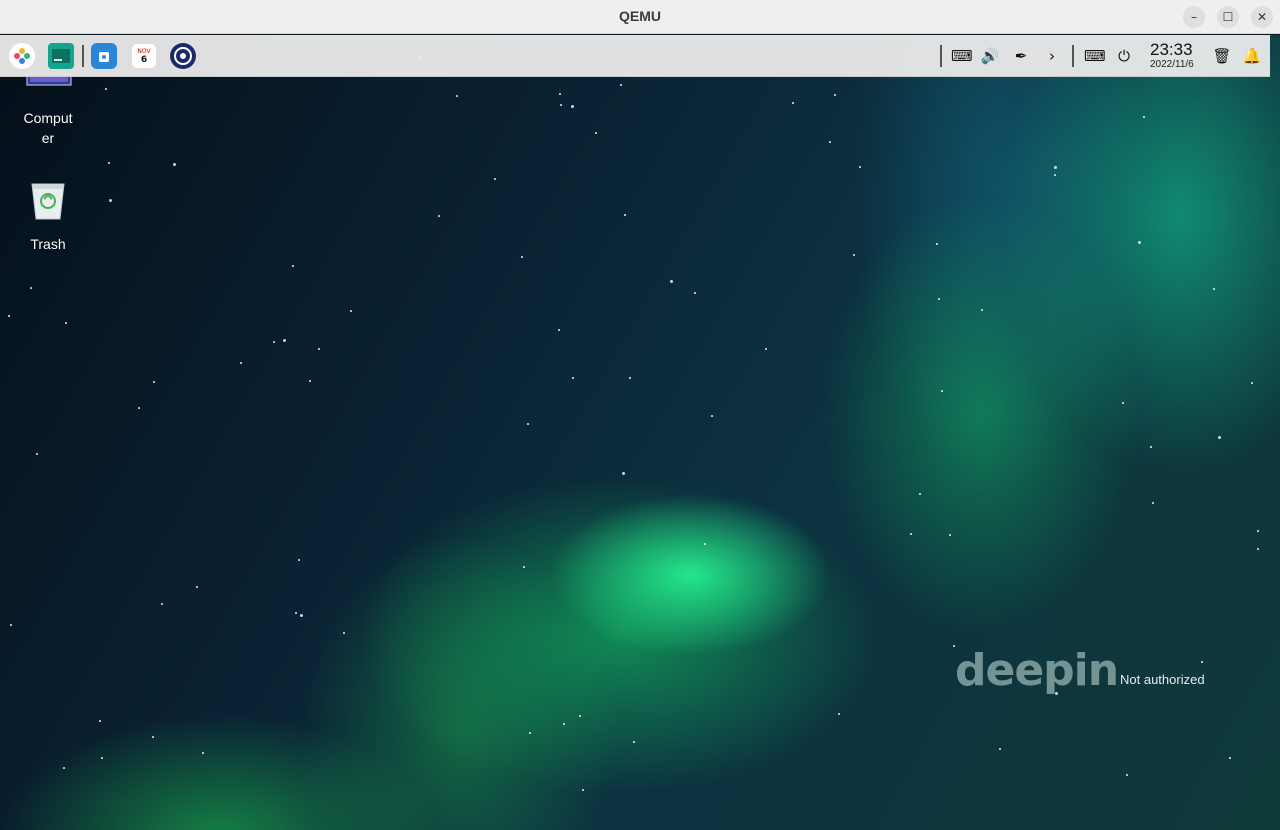 This screenshot has width=1280, height=830. What do you see at coordinates (635, 56) in the screenshot?
I see `top-dock: NOV 6 ⌨ 🔊 ✒ › ⌨ ⏻ 🗑 🔔` at bounding box center [635, 56].